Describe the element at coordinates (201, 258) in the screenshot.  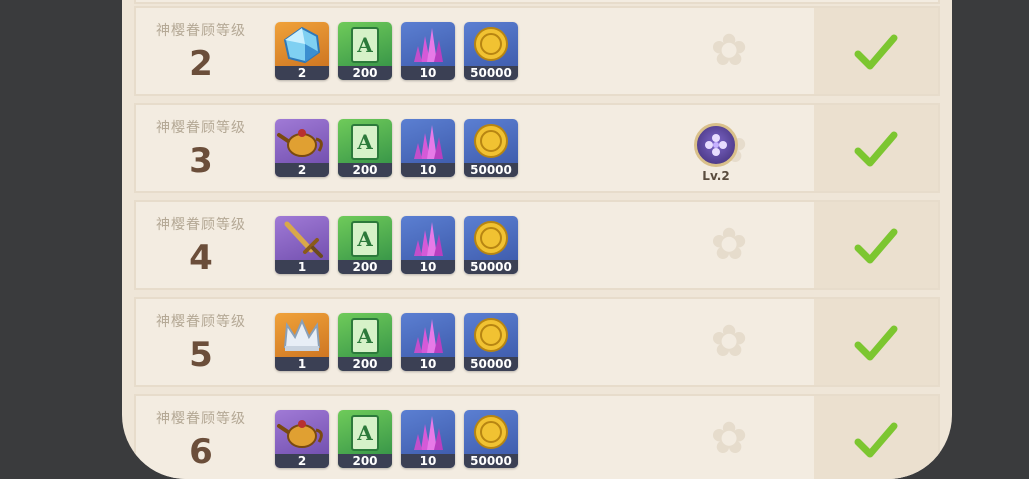
I see `level-number: 4` at that location.